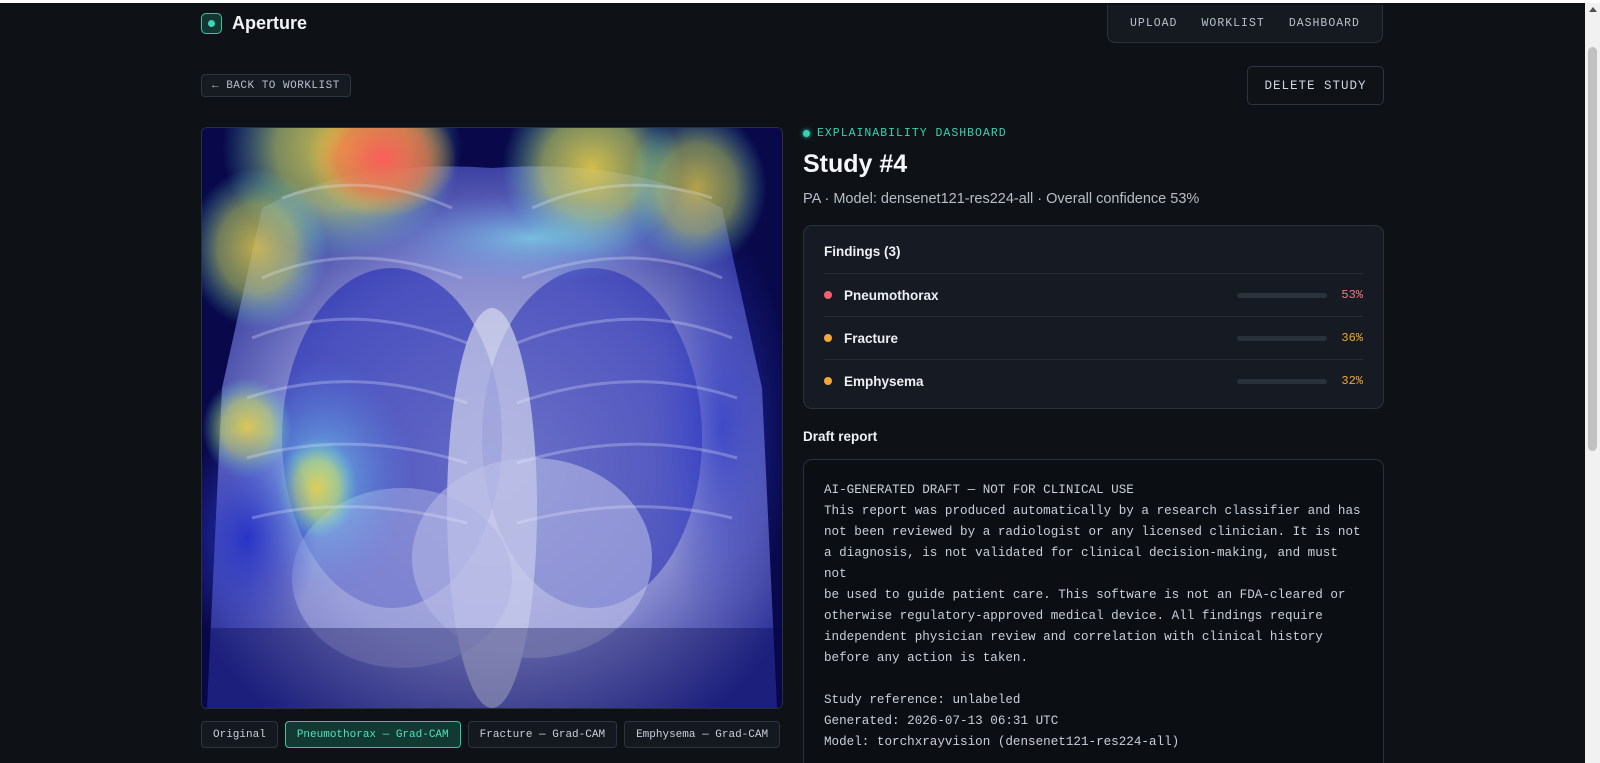 The image size is (1600, 763). Describe the element at coordinates (276, 85) in the screenshot. I see `back-to-worklist-button: ← BACK TO WORKLIST` at that location.